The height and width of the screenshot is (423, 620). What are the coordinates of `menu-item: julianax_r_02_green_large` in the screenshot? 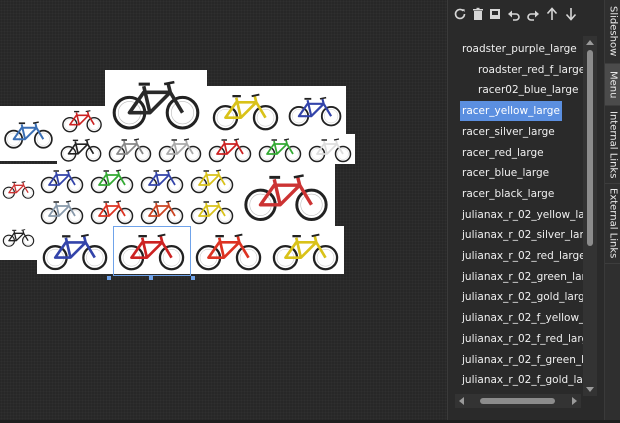 It's located at (523, 277).